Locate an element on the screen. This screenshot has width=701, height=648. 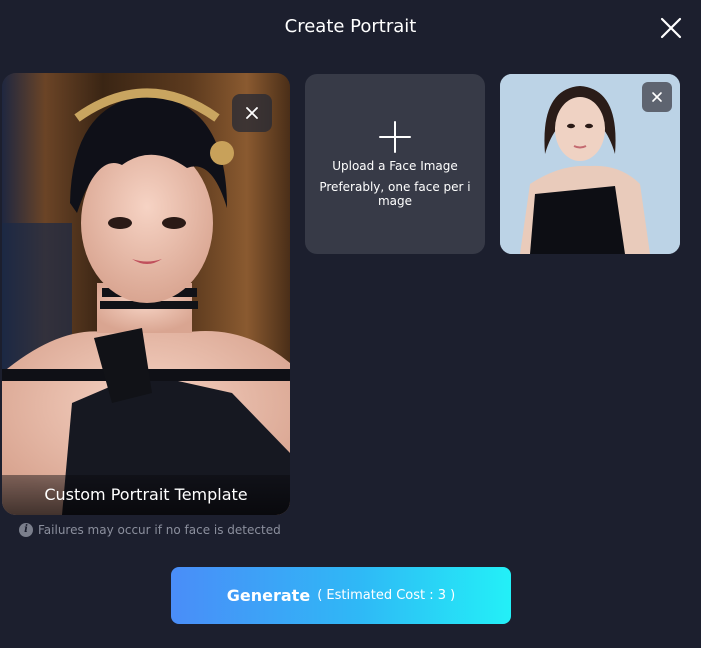
remove-face-button is located at coordinates (657, 97).